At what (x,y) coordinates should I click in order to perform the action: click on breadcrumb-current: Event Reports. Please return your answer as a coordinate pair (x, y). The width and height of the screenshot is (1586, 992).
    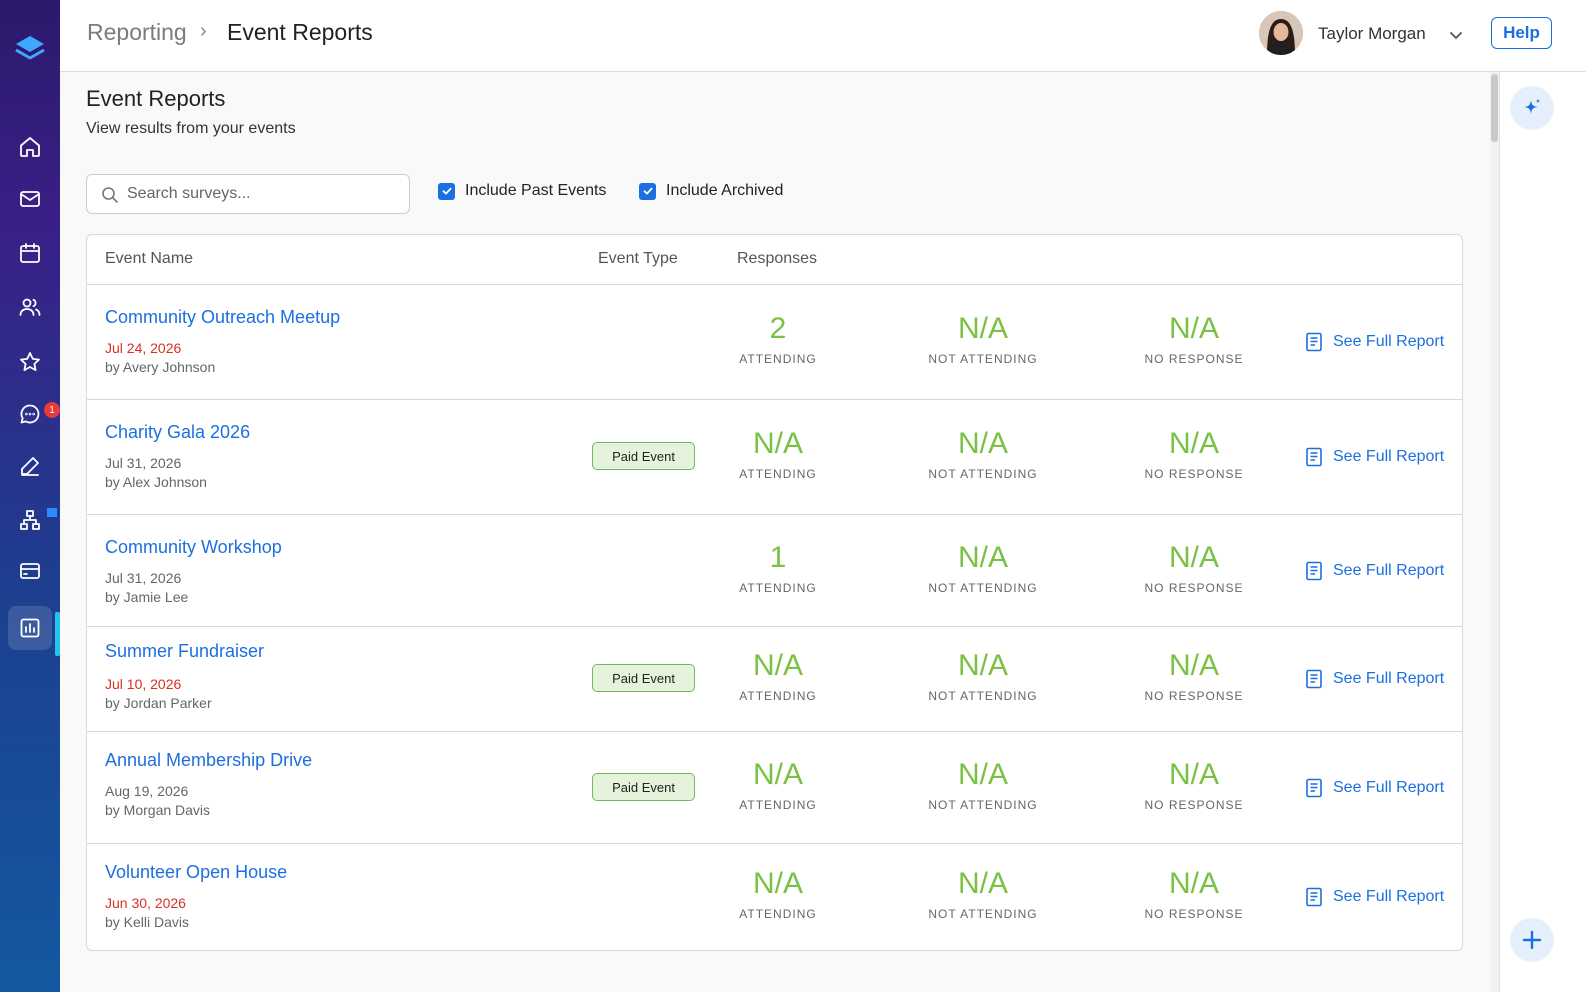
    Looking at the image, I should click on (300, 32).